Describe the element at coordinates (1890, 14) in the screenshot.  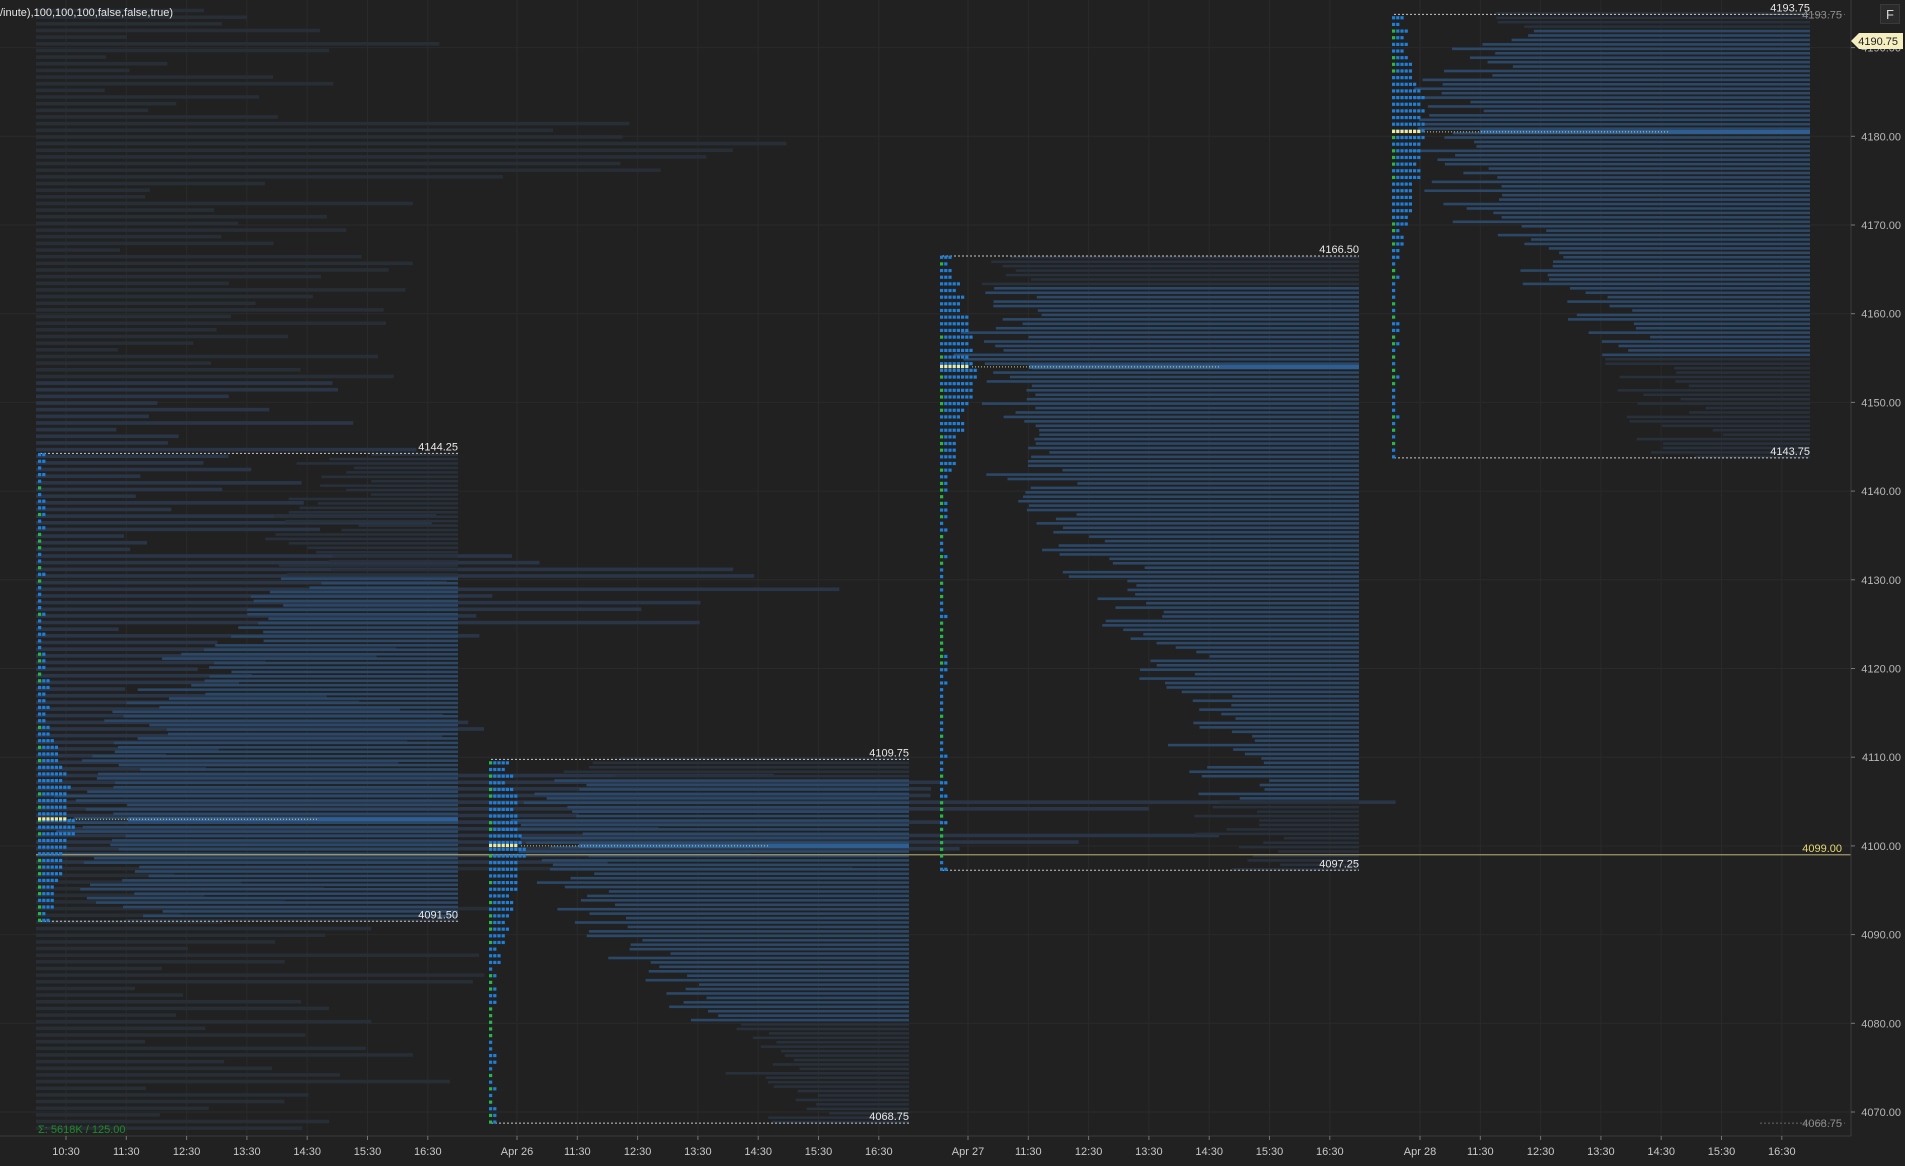
I see `chart-menu-button: F` at that location.